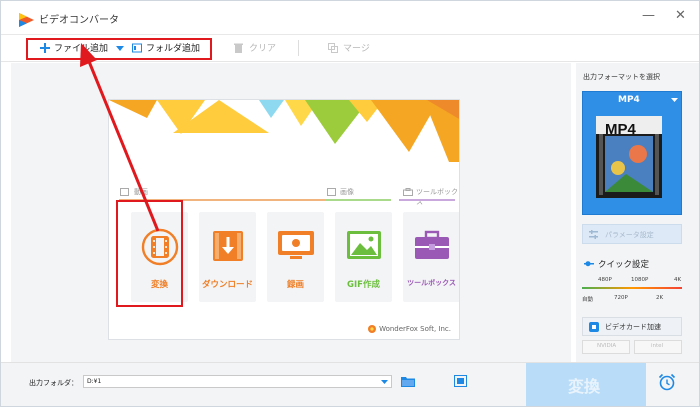 The height and width of the screenshot is (407, 700). Describe the element at coordinates (589, 264) in the screenshot. I see `quick-settings-icon` at that location.